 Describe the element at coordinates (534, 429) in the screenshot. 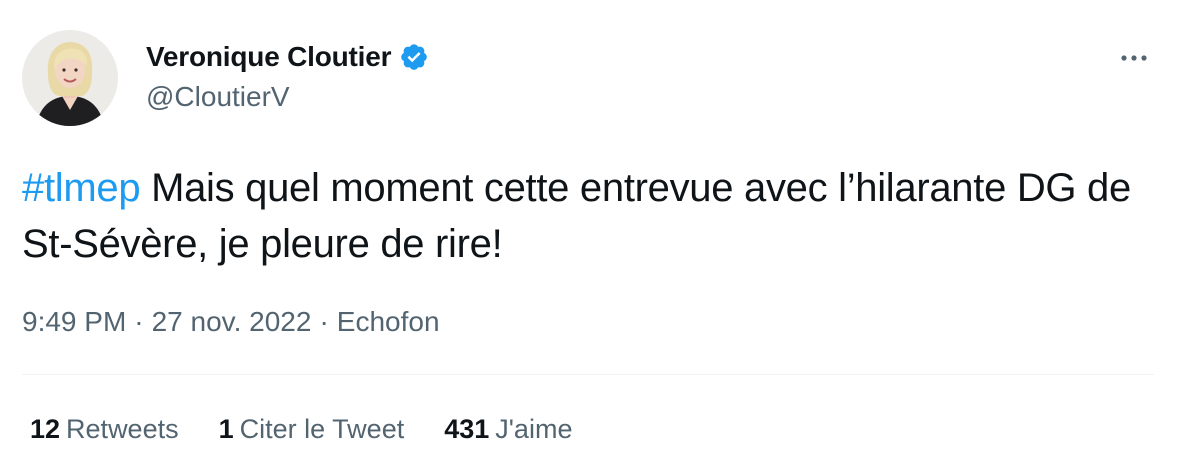

I see `likes-label: J'aime` at that location.